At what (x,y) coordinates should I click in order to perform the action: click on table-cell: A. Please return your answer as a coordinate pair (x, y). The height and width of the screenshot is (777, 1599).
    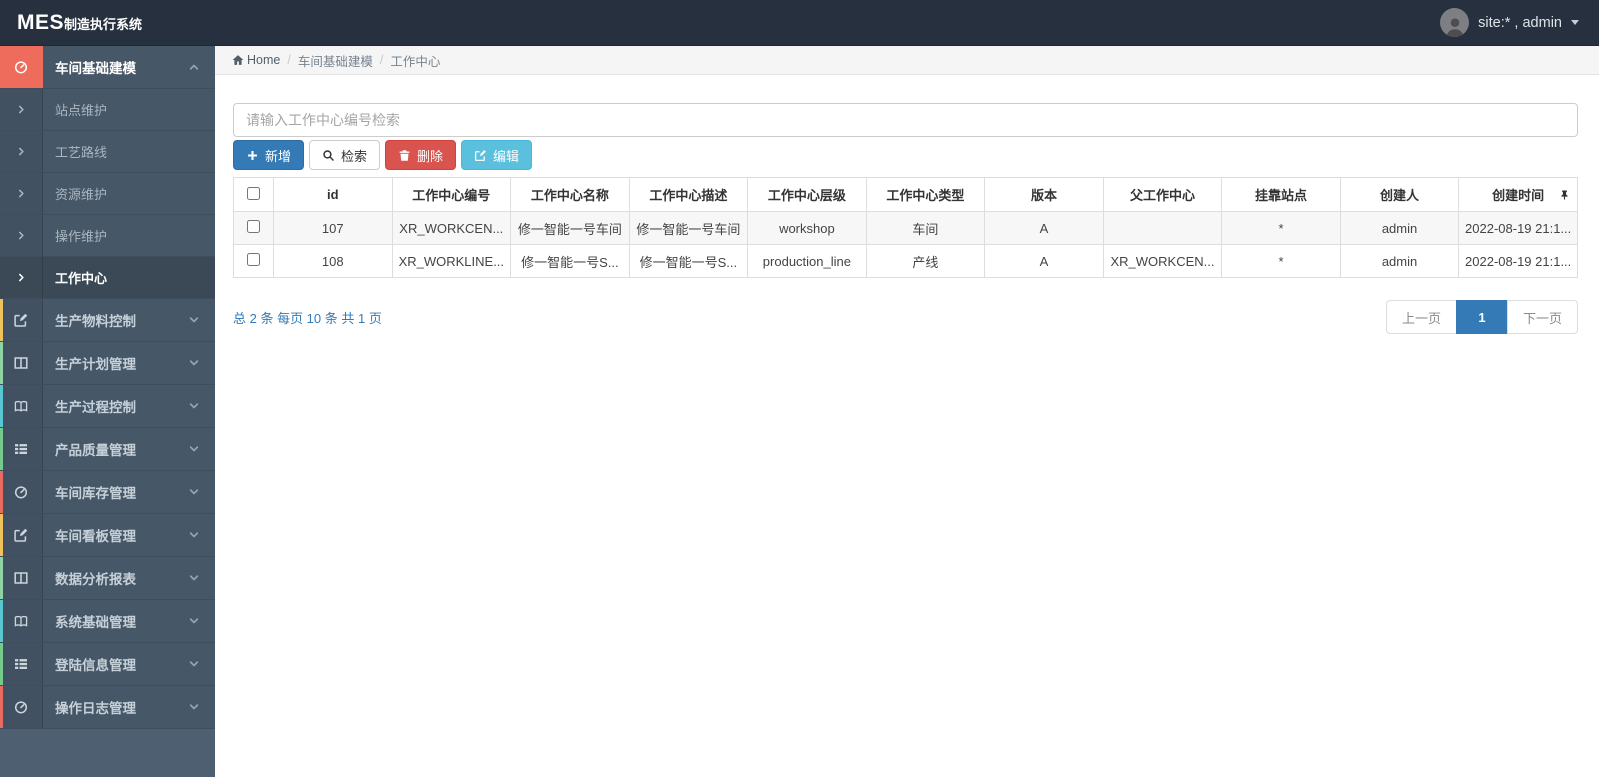
    Looking at the image, I should click on (1044, 228).